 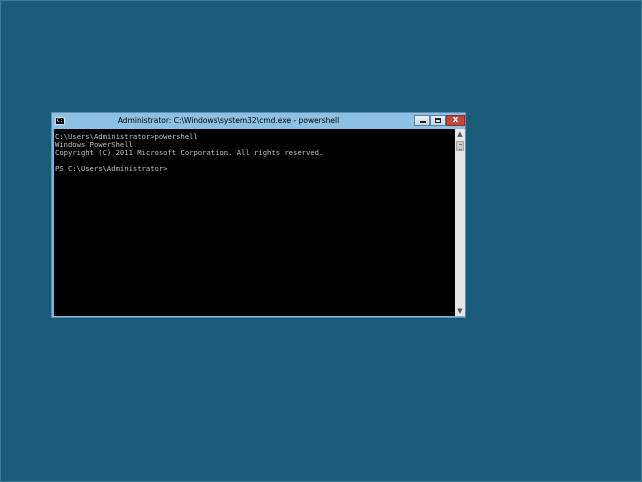 I want to click on grip-icon, so click(x=460, y=147).